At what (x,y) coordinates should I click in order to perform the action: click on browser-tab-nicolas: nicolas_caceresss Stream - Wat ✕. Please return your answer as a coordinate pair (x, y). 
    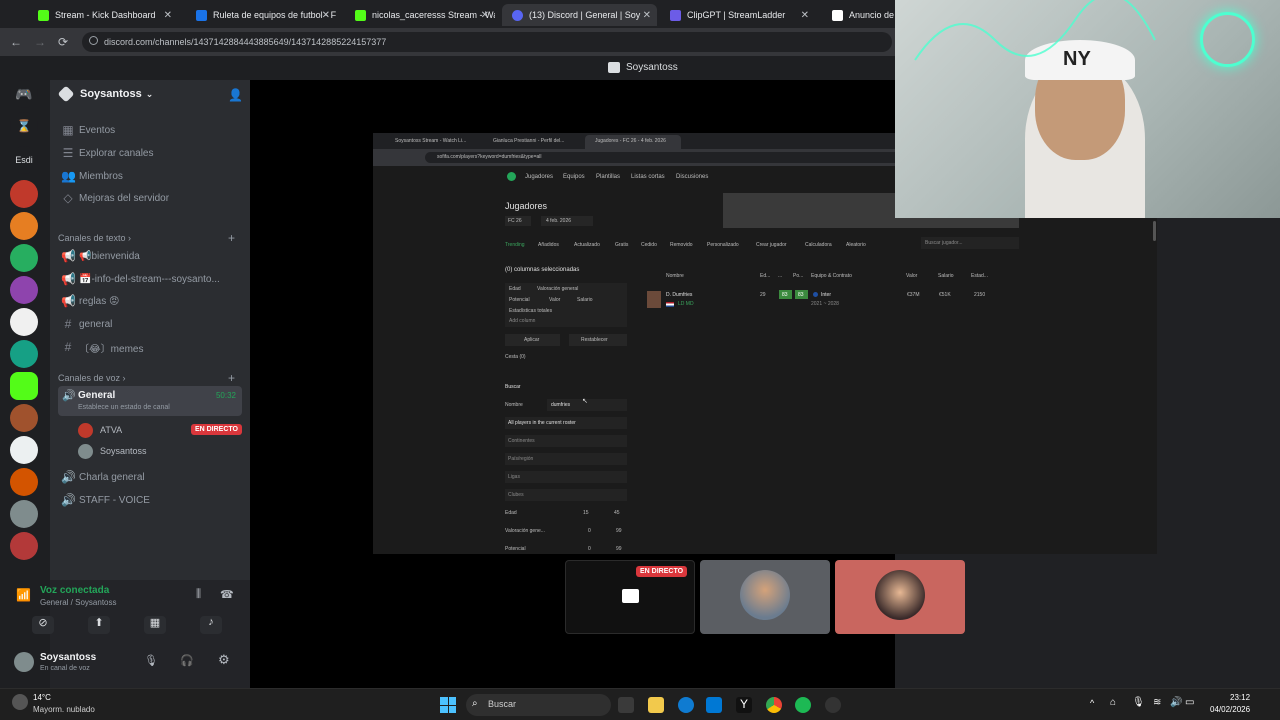
    Looking at the image, I should click on (420, 15).